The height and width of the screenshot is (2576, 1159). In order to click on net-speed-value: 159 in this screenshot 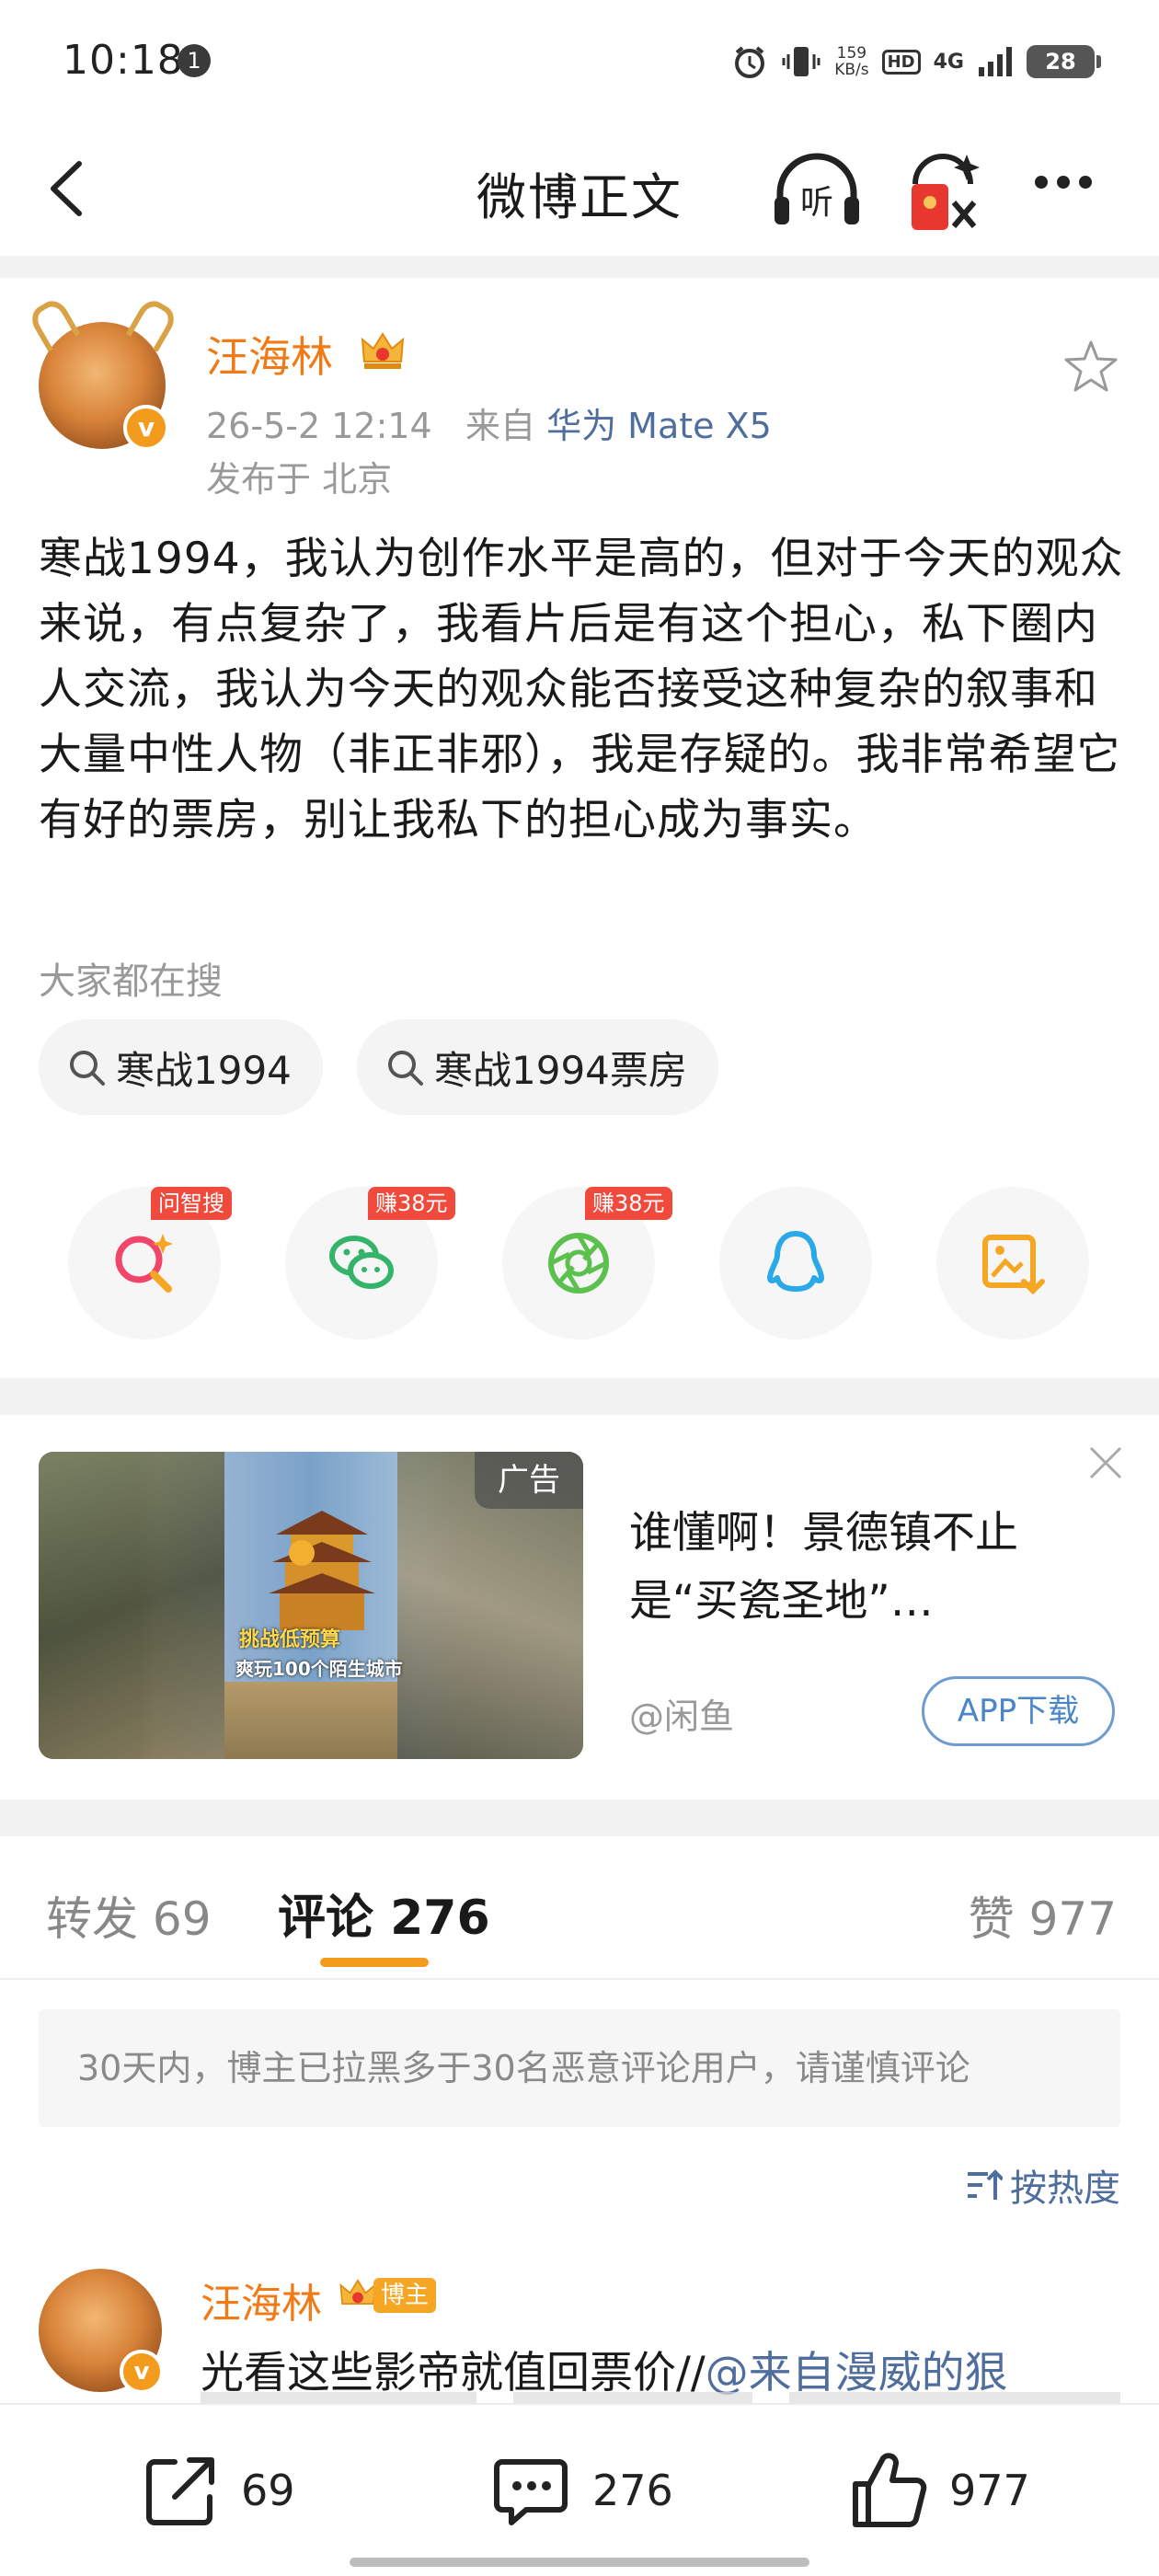, I will do `click(851, 53)`.